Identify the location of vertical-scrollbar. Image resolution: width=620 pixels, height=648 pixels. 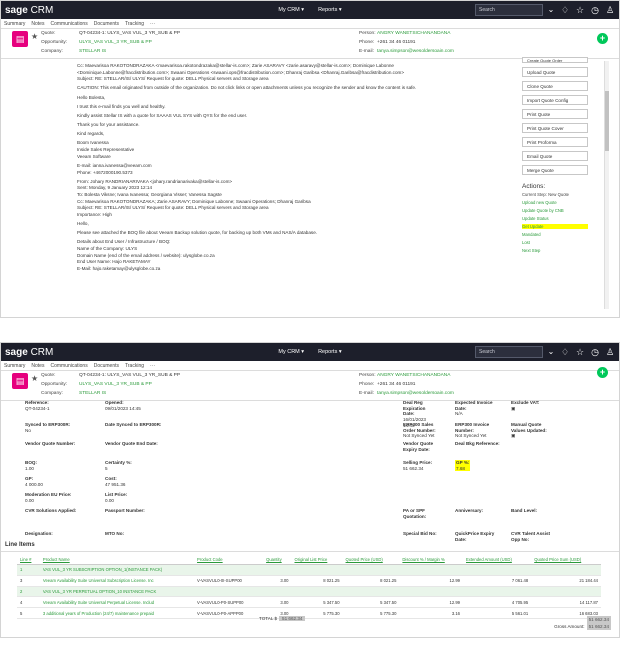
(606, 185).